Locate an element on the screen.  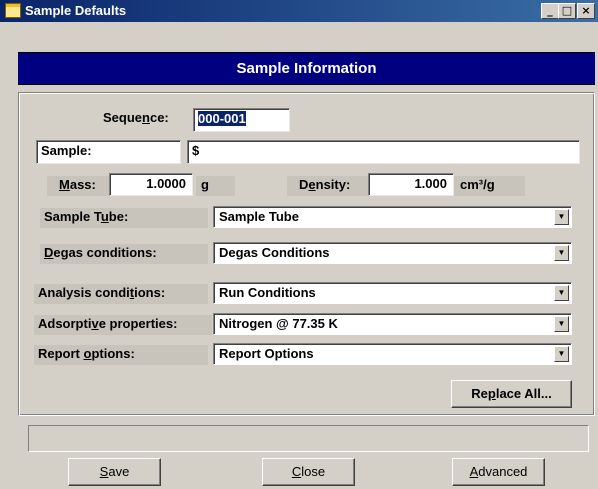
adsorptive-value: Nitrogen @ 77.35 K is located at coordinates (278, 323).